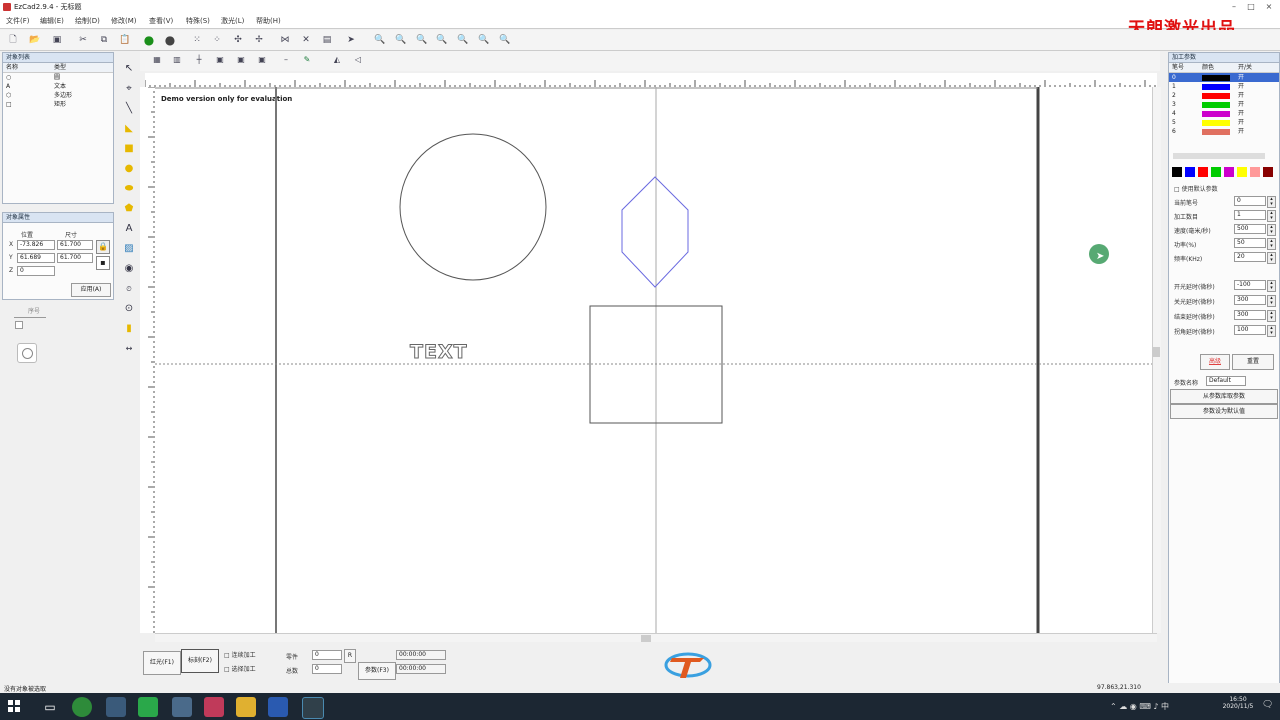  What do you see at coordinates (162, 663) in the screenshot?
I see `red-light-button: 红光(F1)` at bounding box center [162, 663].